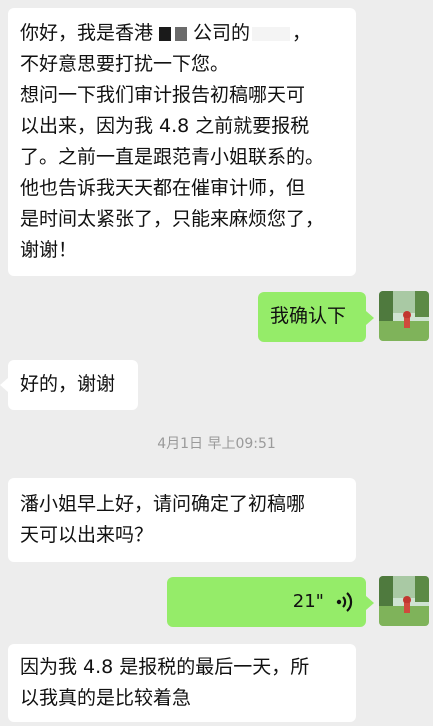 The height and width of the screenshot is (726, 433). I want to click on message-text: 好的，谢谢, so click(68, 384).